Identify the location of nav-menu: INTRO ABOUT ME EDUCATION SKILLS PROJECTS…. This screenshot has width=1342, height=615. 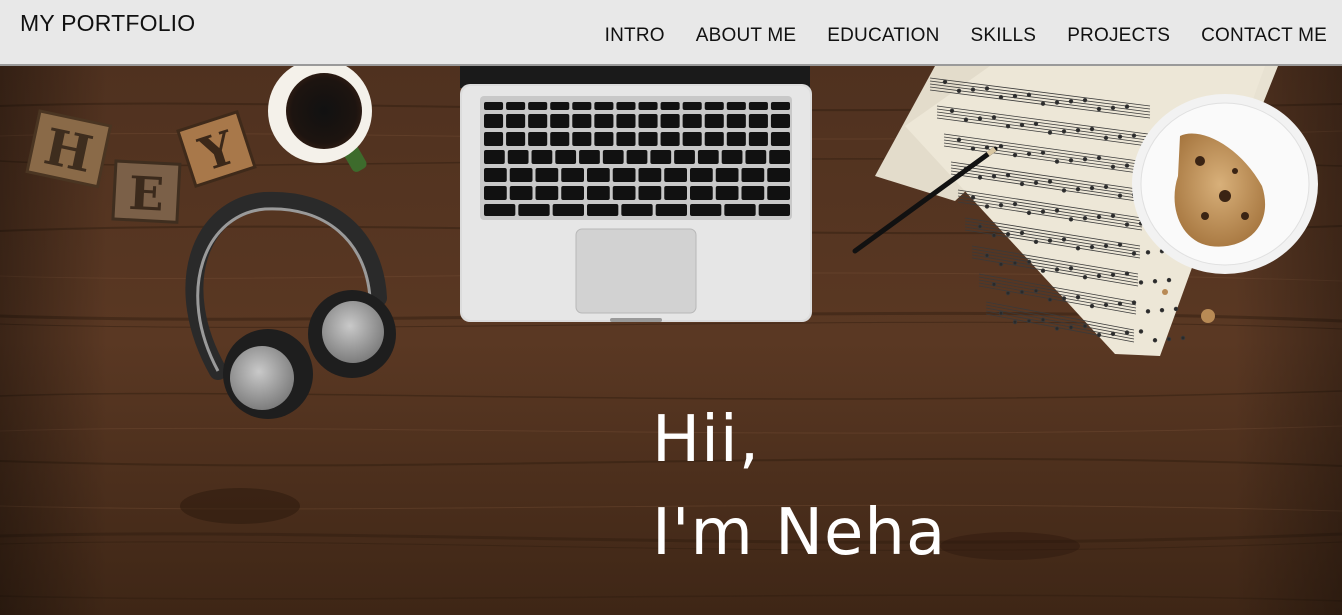
(966, 36).